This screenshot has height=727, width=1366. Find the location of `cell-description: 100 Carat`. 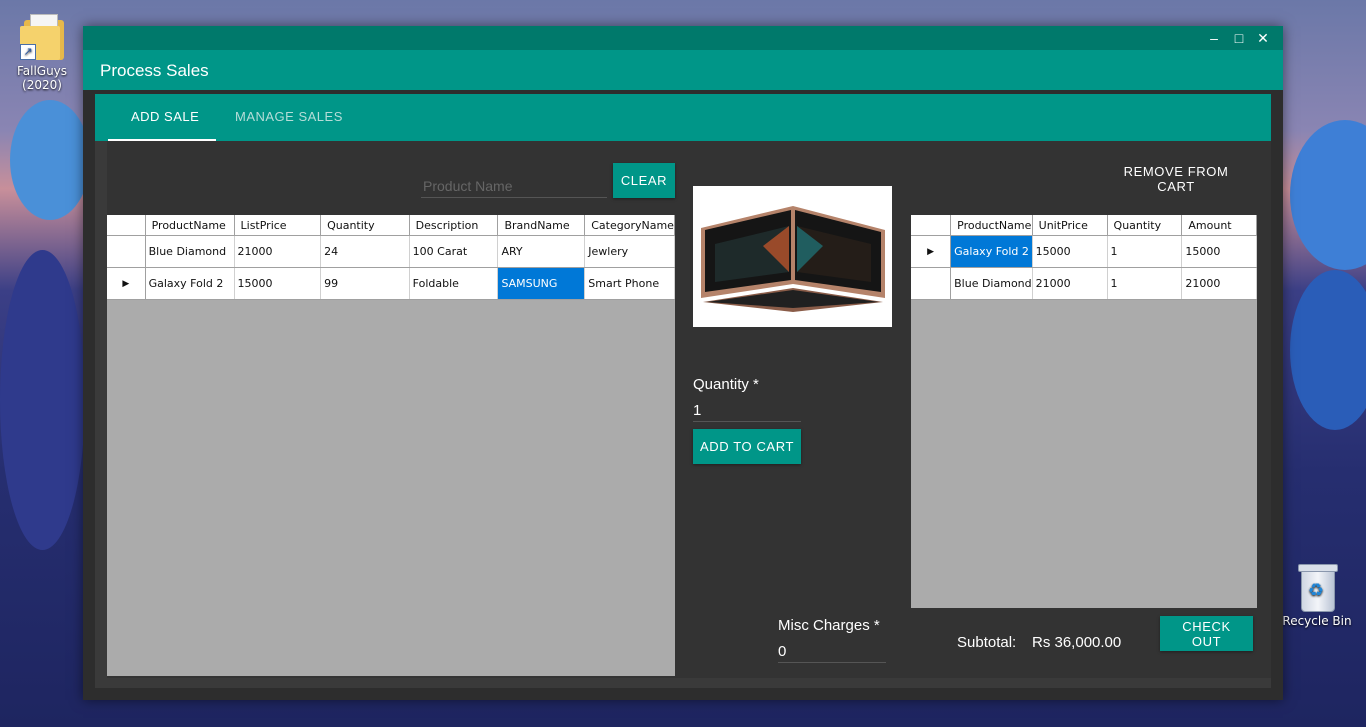

cell-description: 100 Carat is located at coordinates (454, 251).